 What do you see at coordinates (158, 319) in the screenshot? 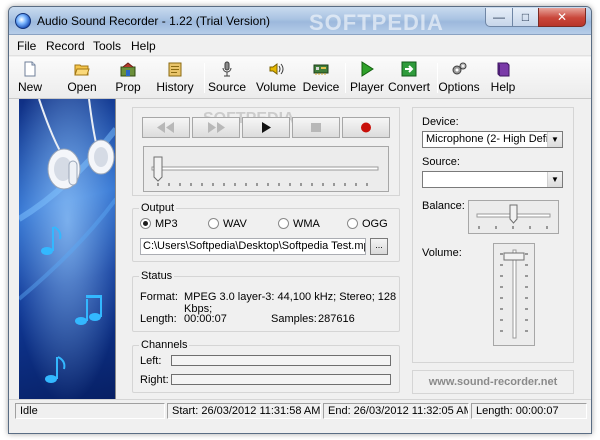
I see `length-label: Length:` at bounding box center [158, 319].